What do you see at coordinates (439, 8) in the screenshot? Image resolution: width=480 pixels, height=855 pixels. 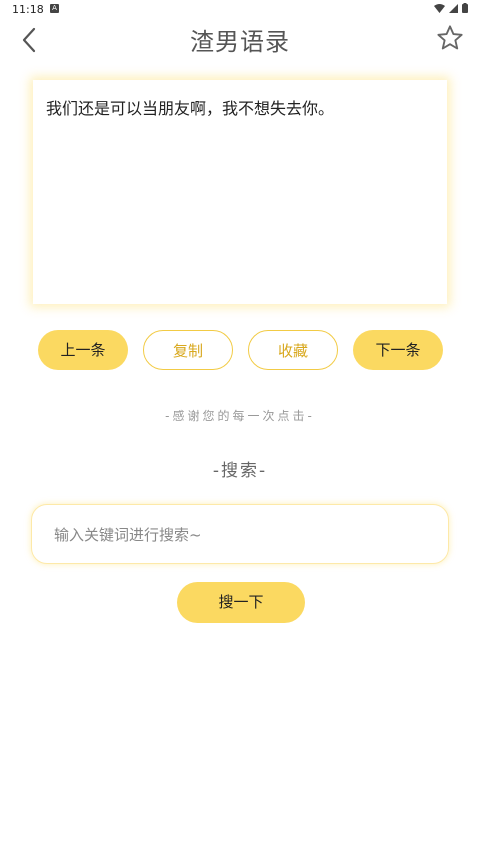 I see `wifi-icon` at bounding box center [439, 8].